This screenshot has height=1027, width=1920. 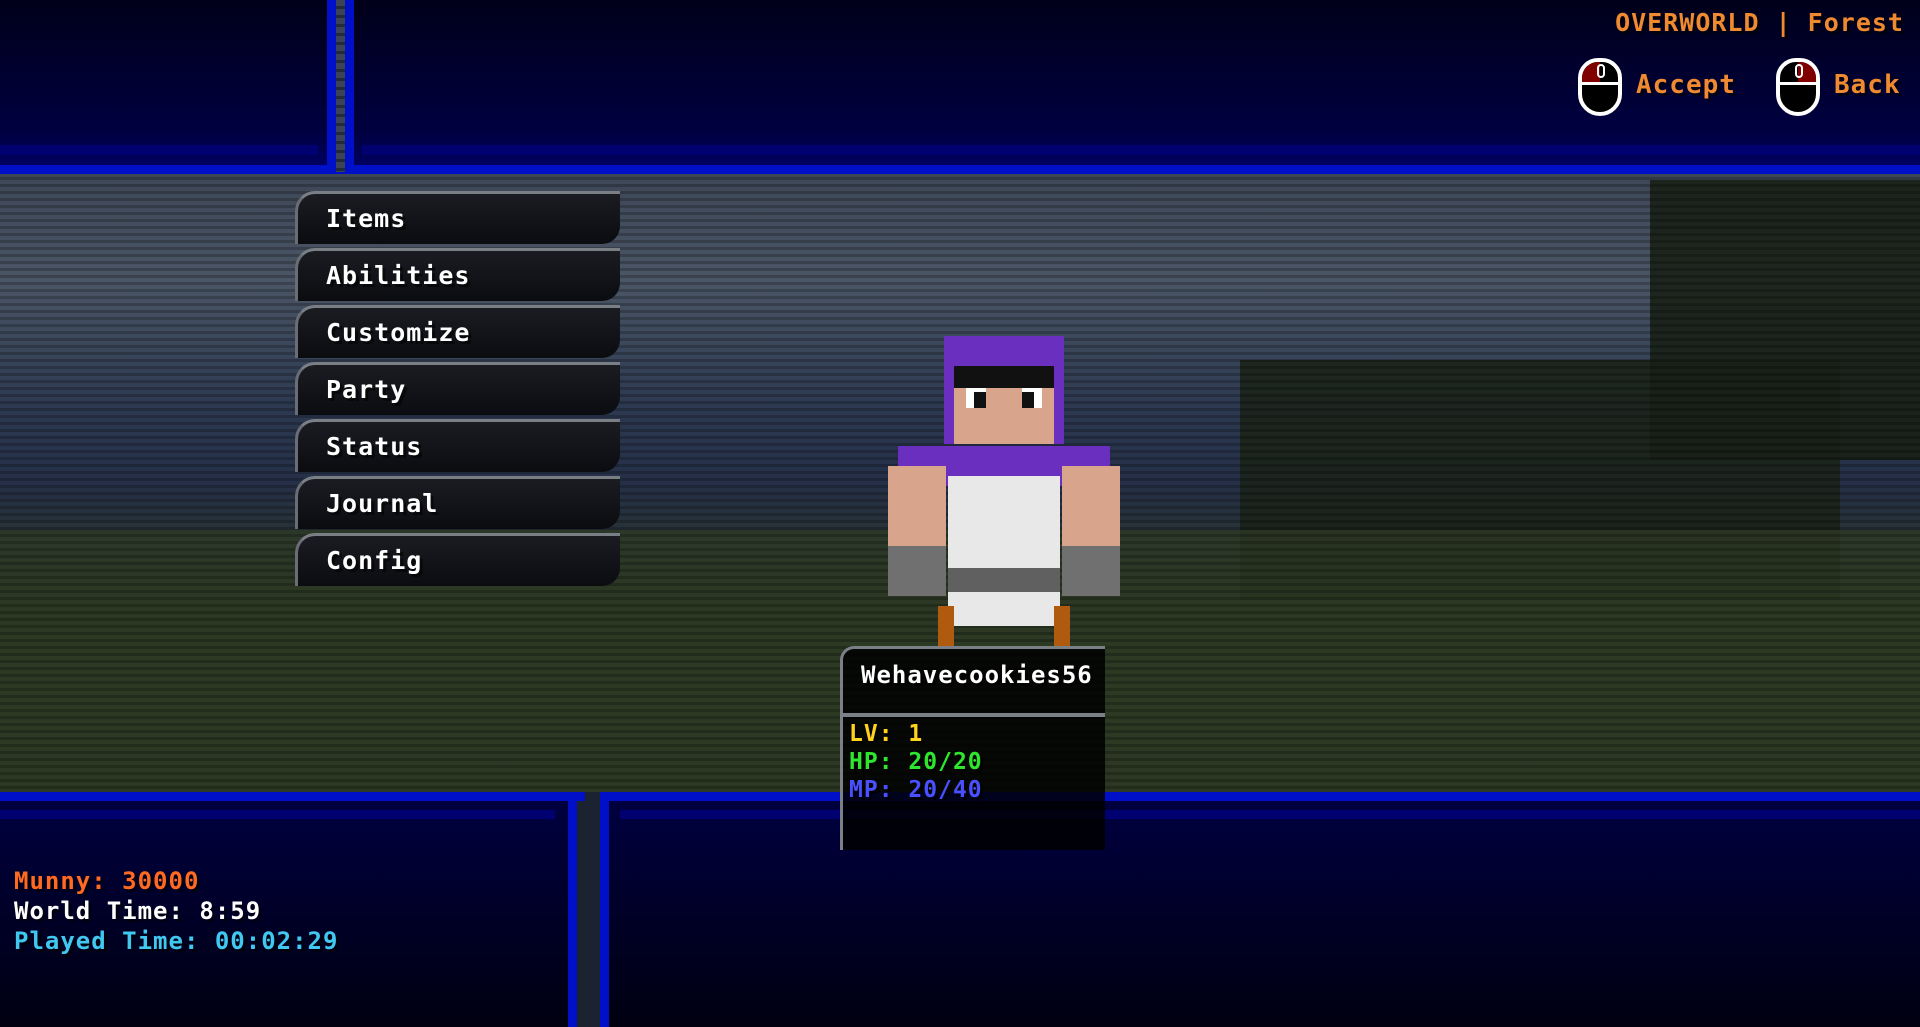 I want to click on accept-control: Accept, so click(x=1686, y=85).